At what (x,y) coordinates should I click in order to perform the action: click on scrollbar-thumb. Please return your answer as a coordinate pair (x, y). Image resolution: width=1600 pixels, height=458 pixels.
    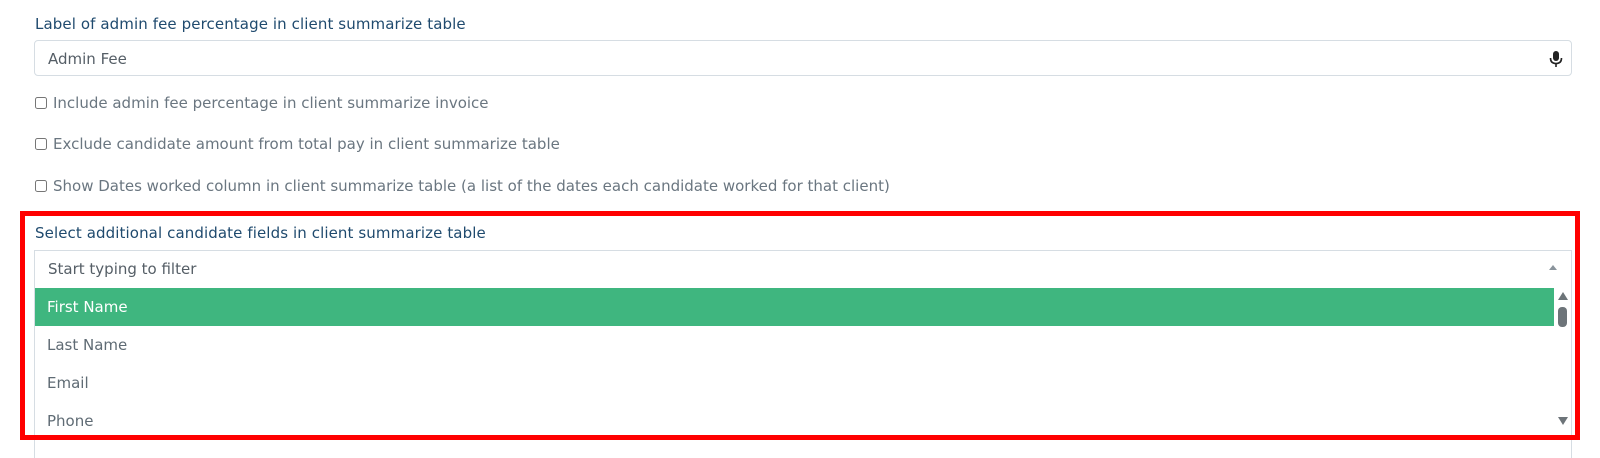
    Looking at the image, I should click on (1562, 317).